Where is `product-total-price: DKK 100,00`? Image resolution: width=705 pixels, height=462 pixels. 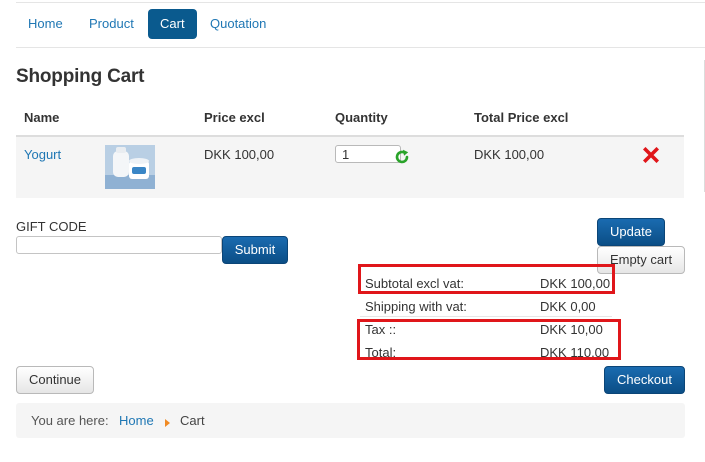 product-total-price: DKK 100,00 is located at coordinates (509, 154).